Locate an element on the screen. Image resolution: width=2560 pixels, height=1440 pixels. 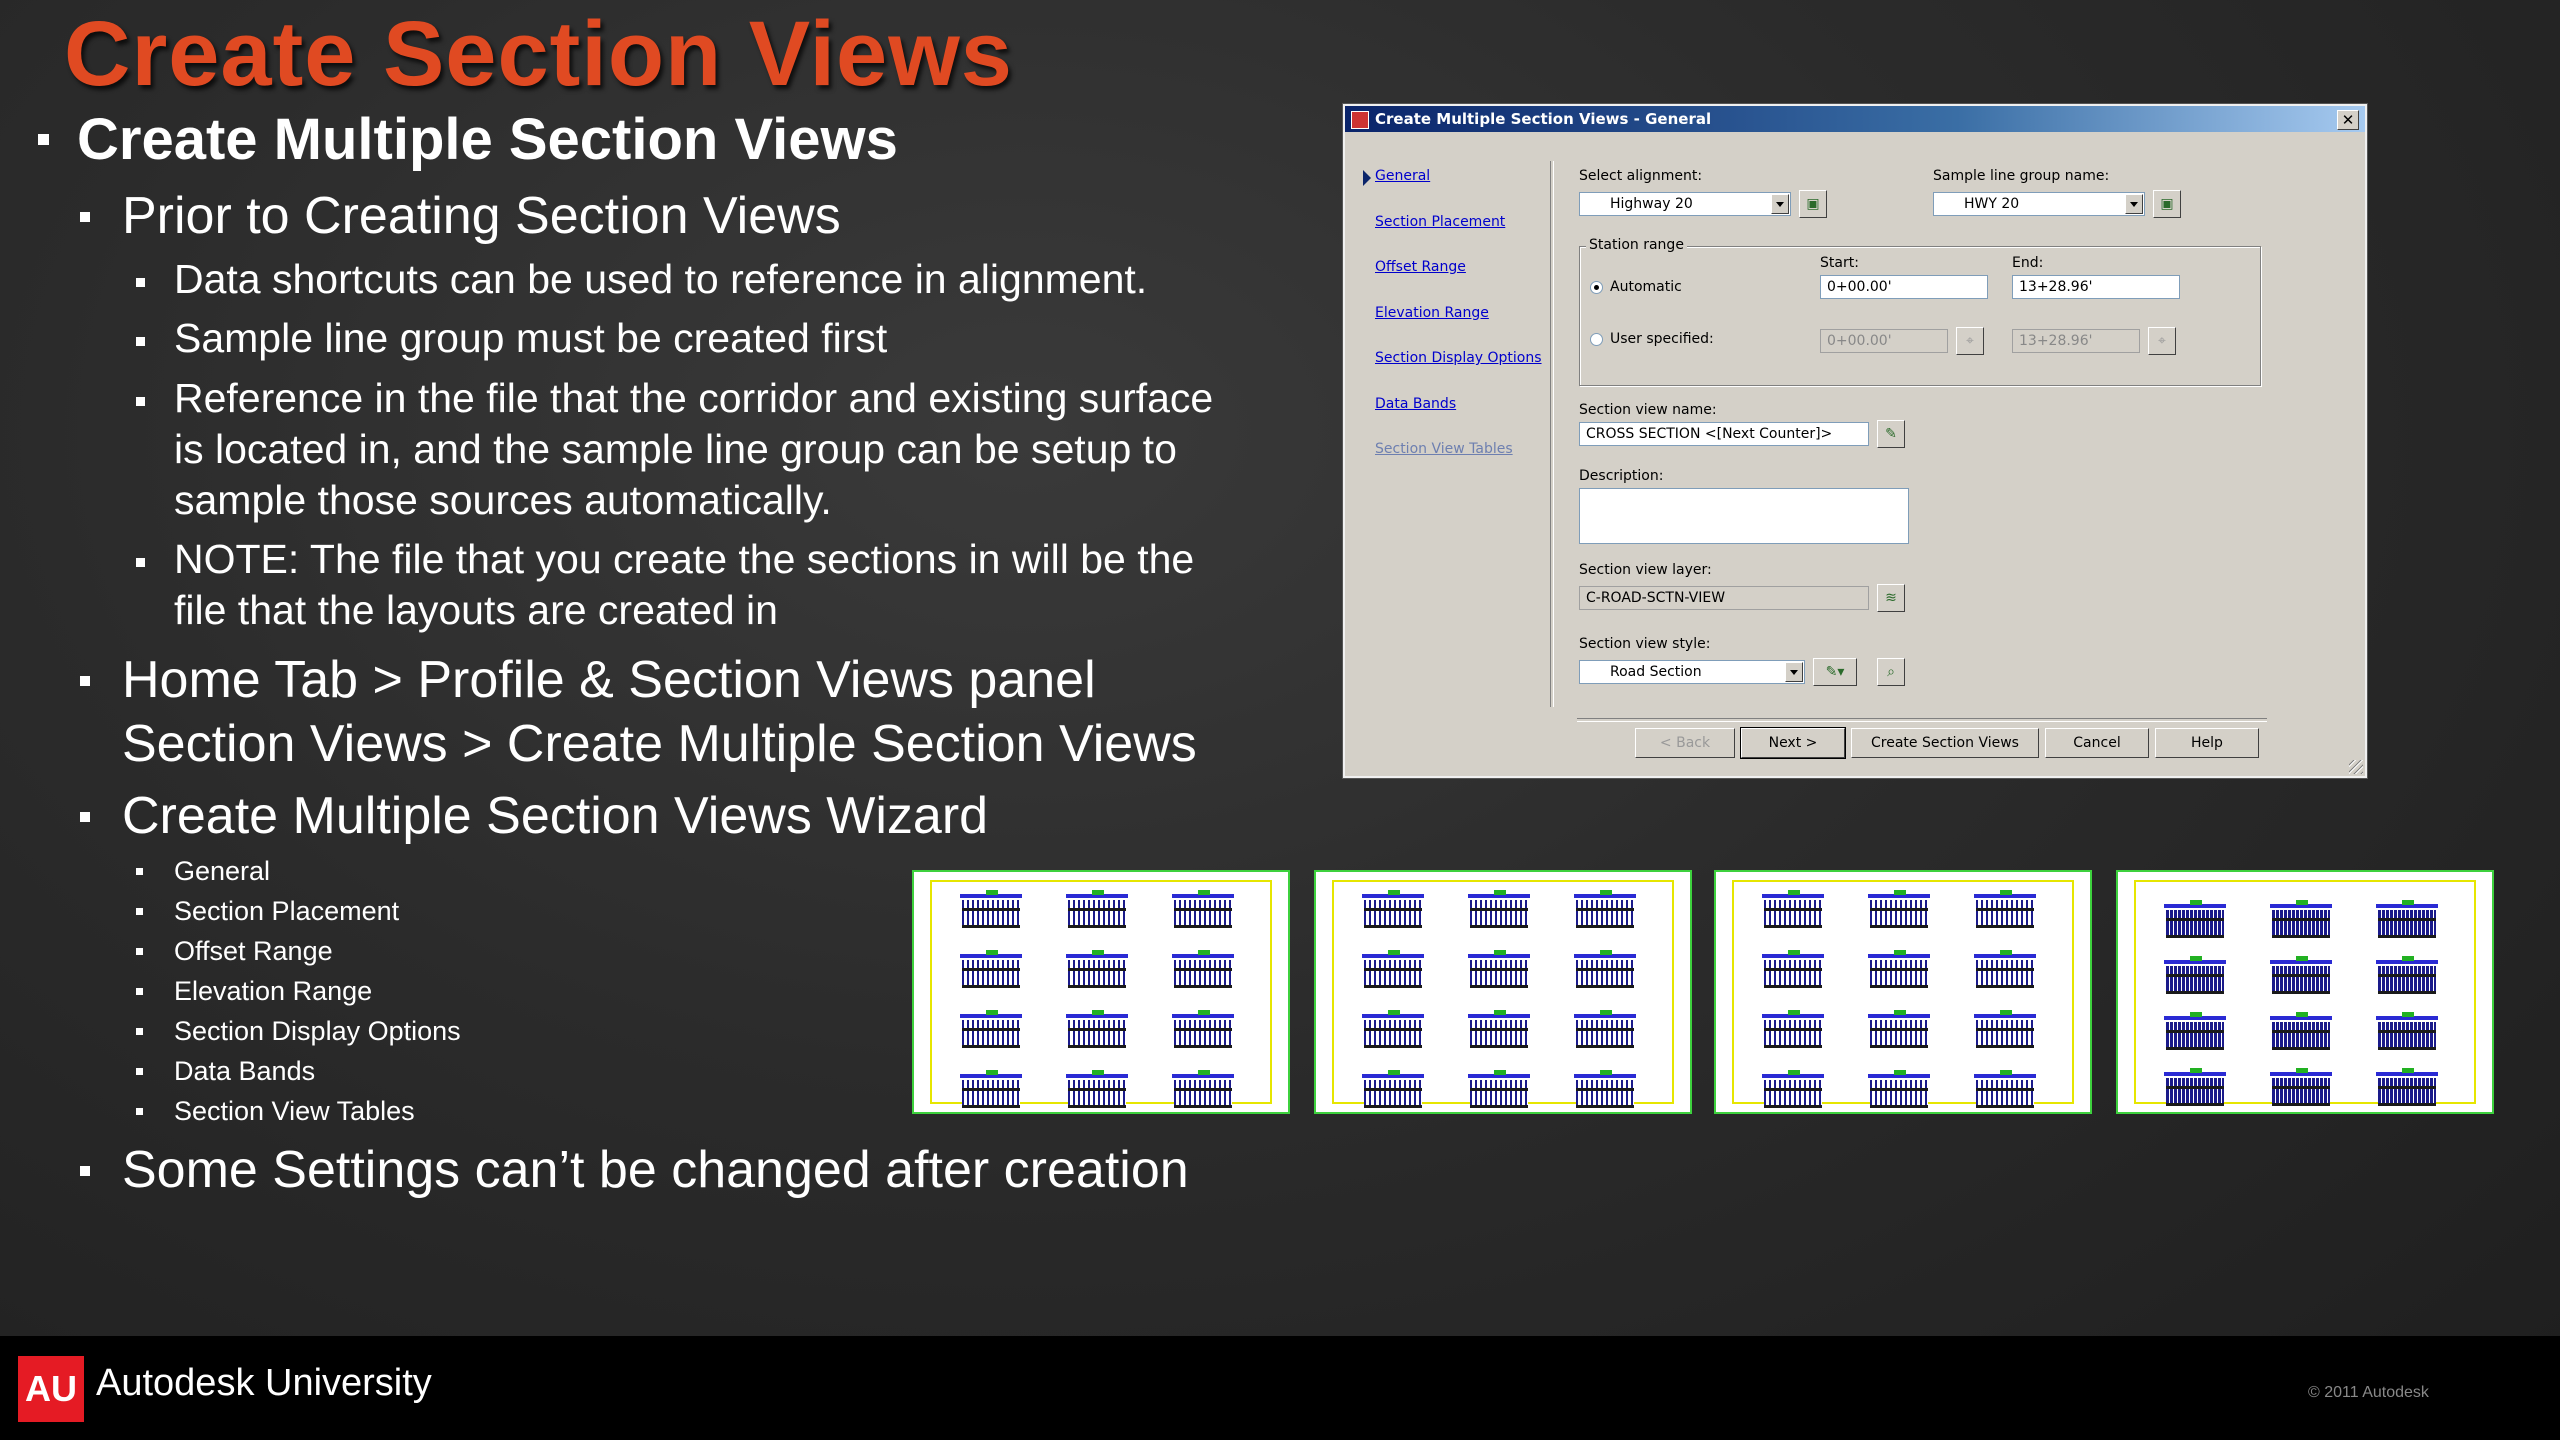
nav-divider is located at coordinates (1552, 434).